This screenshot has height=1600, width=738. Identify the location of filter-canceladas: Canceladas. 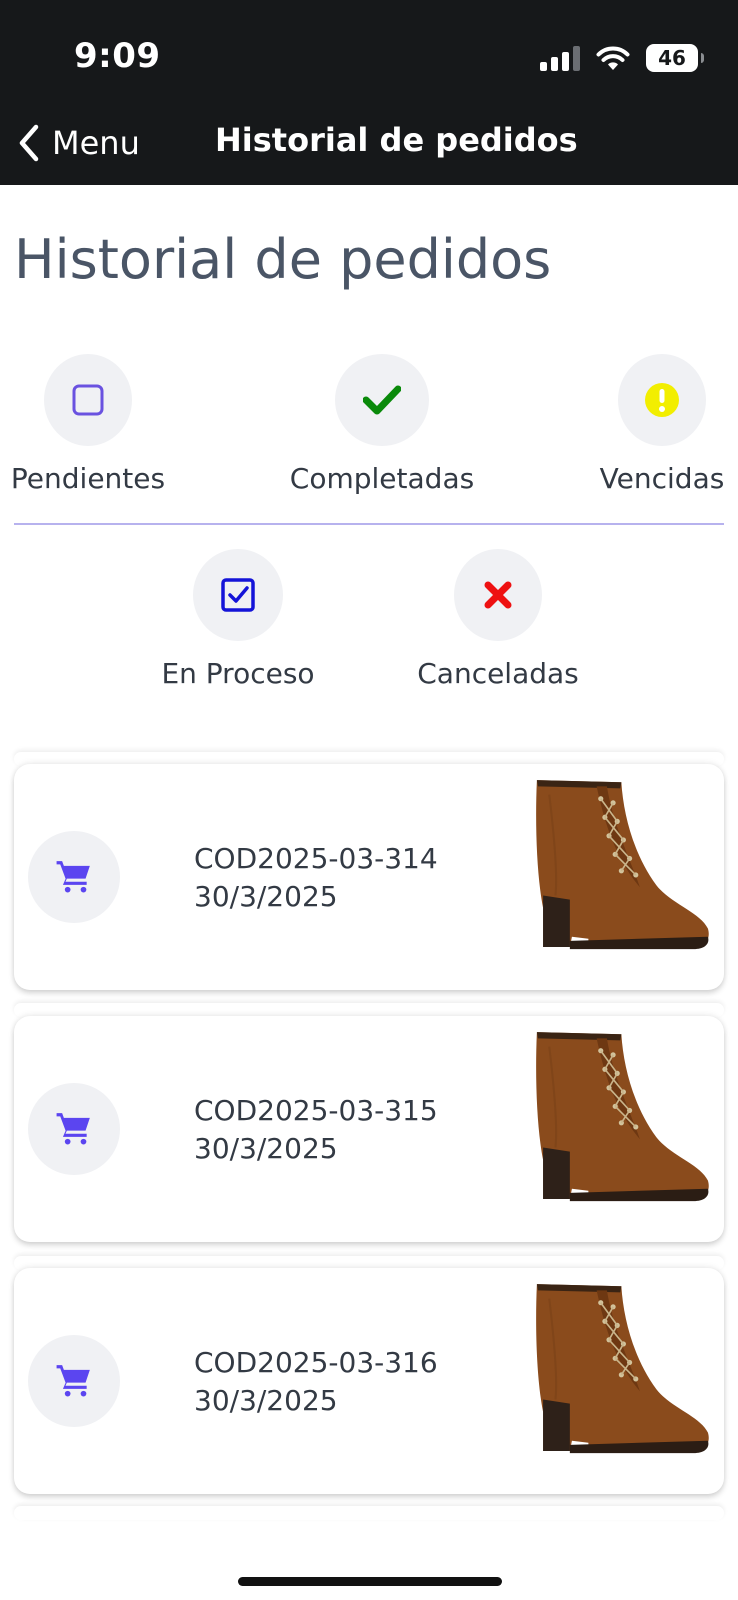
(498, 619).